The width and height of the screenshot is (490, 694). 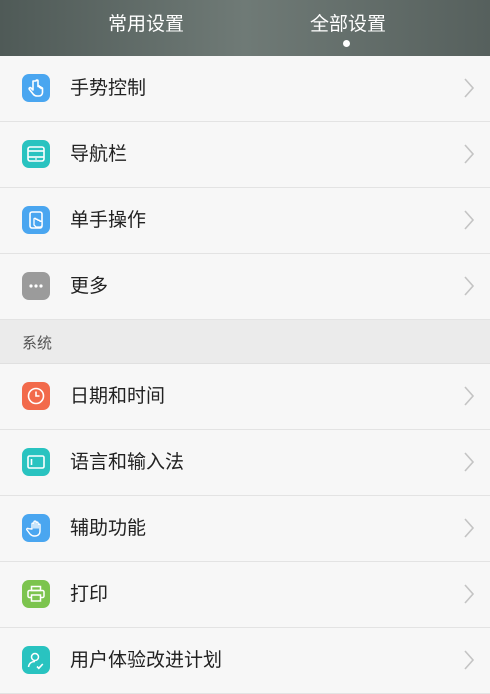 What do you see at coordinates (36, 528) in the screenshot?
I see `hand-icon` at bounding box center [36, 528].